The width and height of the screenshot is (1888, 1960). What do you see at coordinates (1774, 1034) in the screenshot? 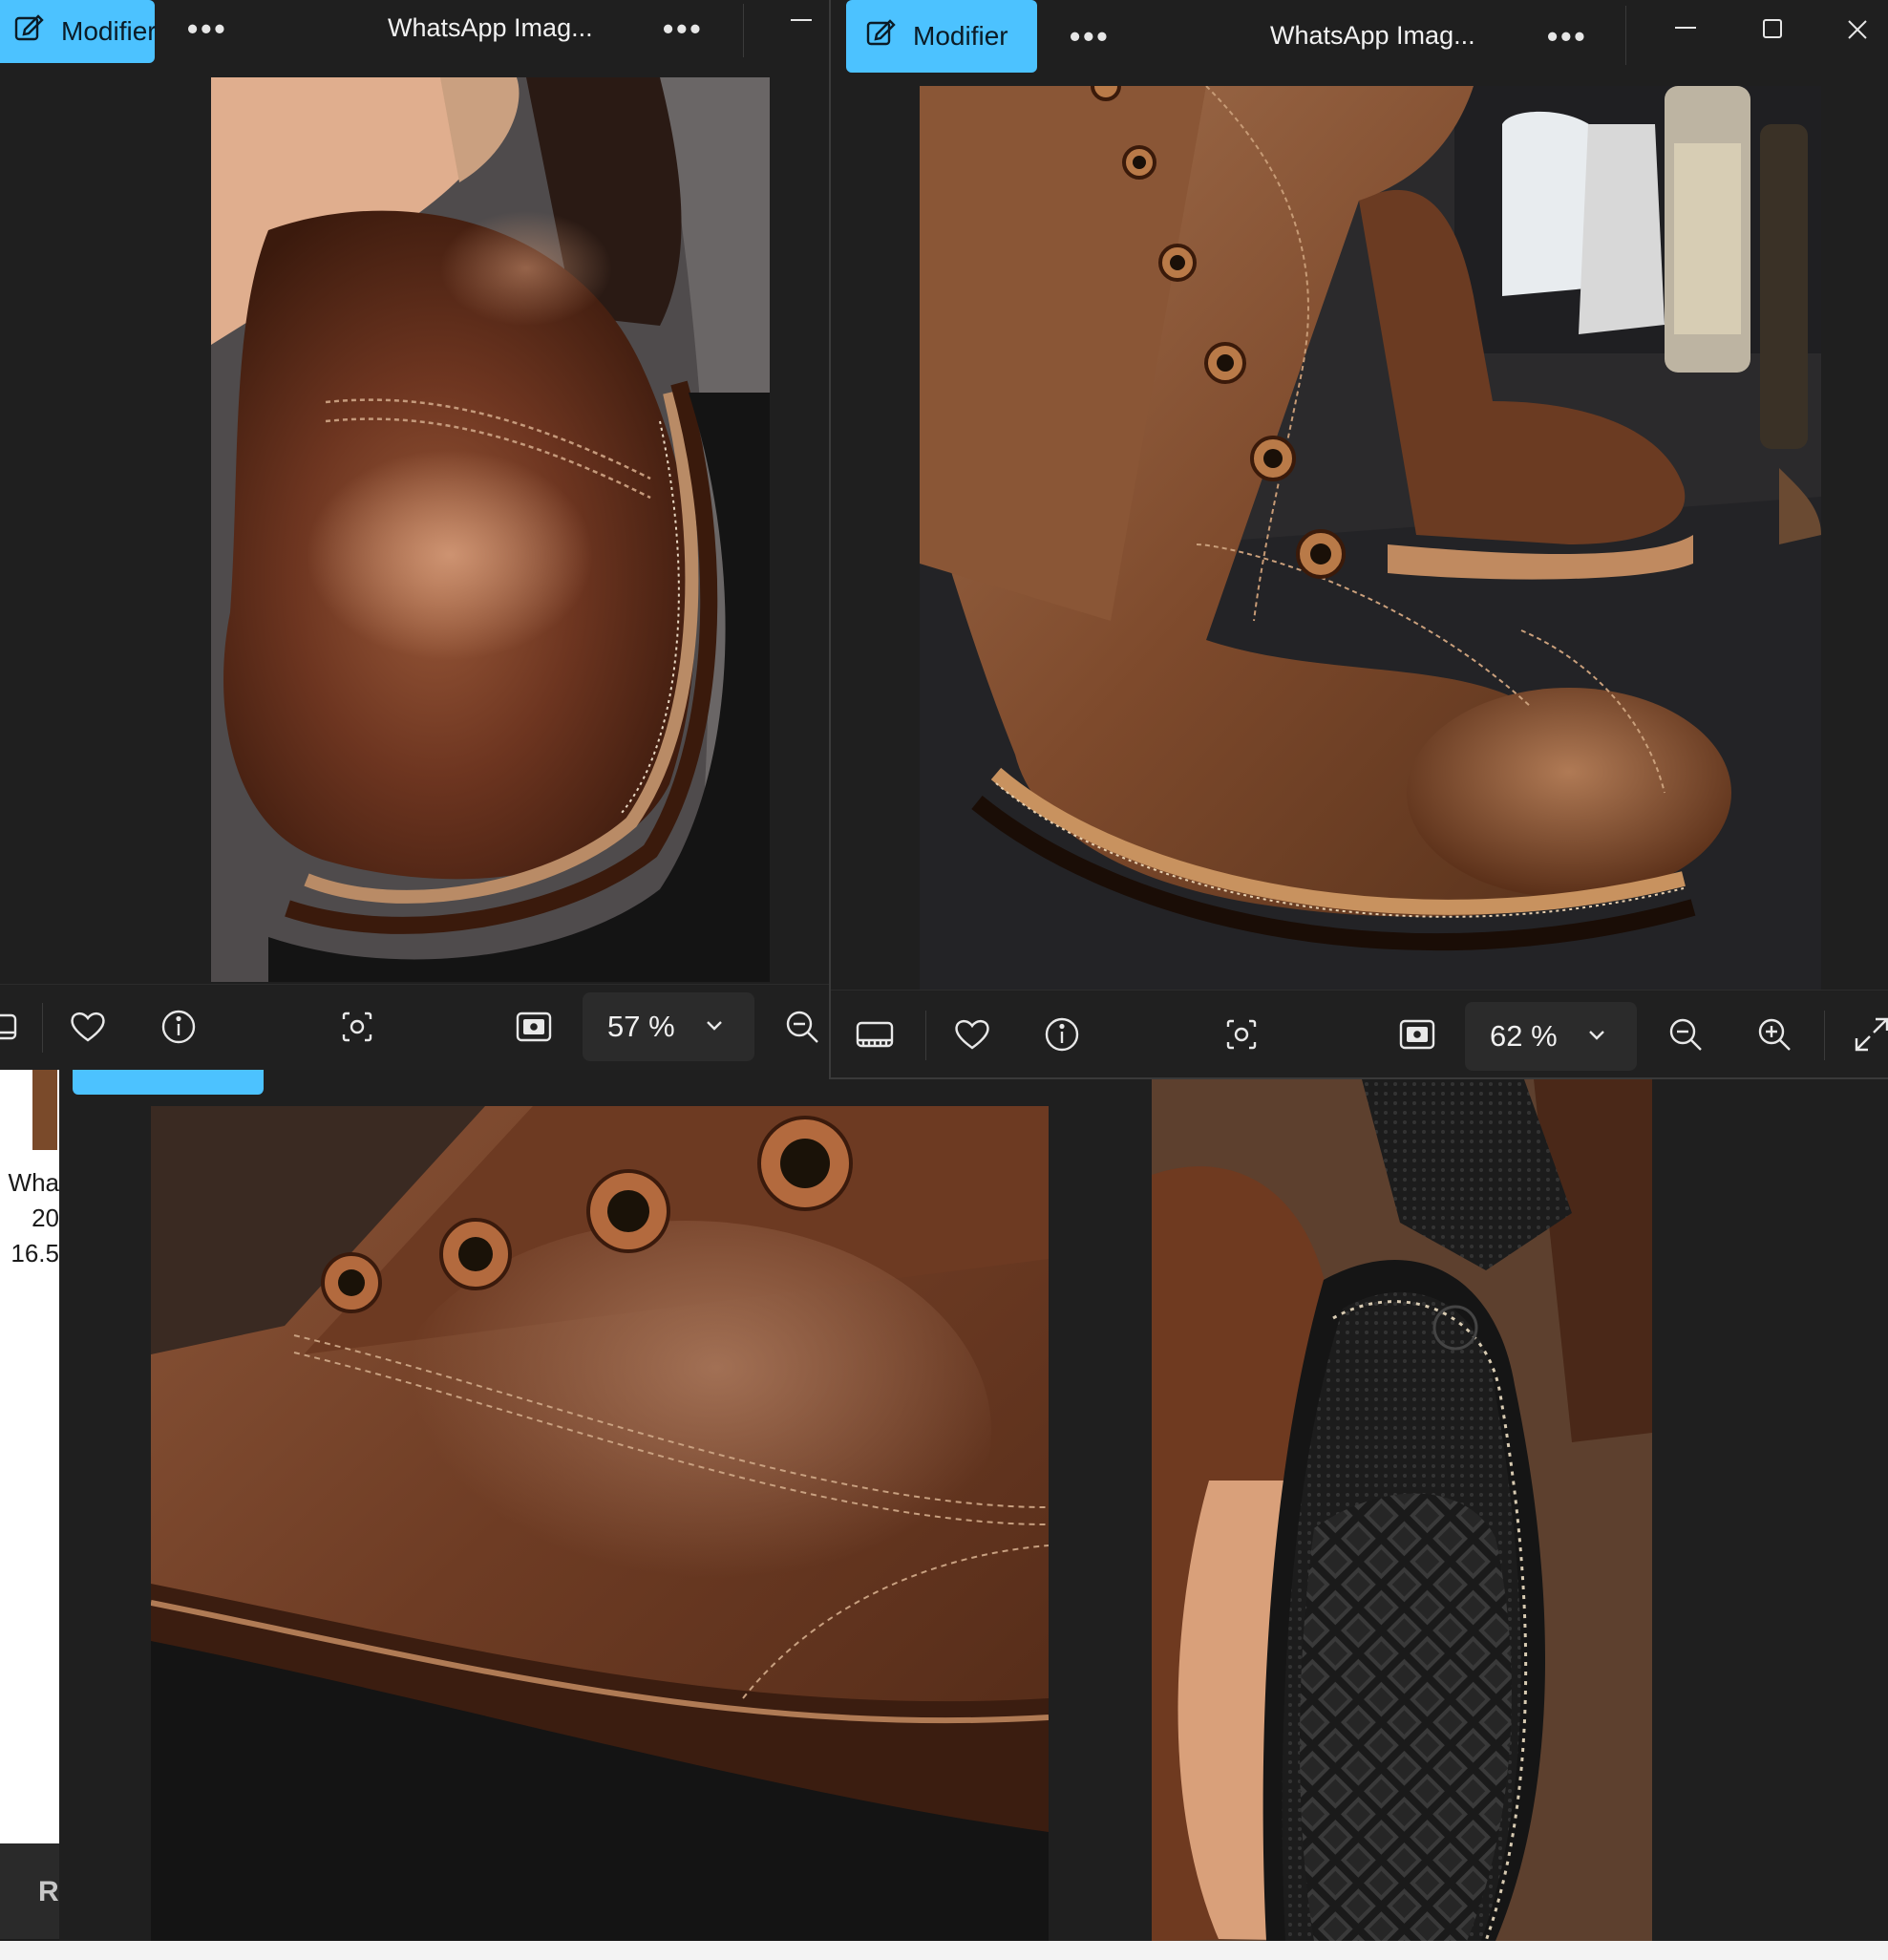
I see `zoom-in-icon` at bounding box center [1774, 1034].